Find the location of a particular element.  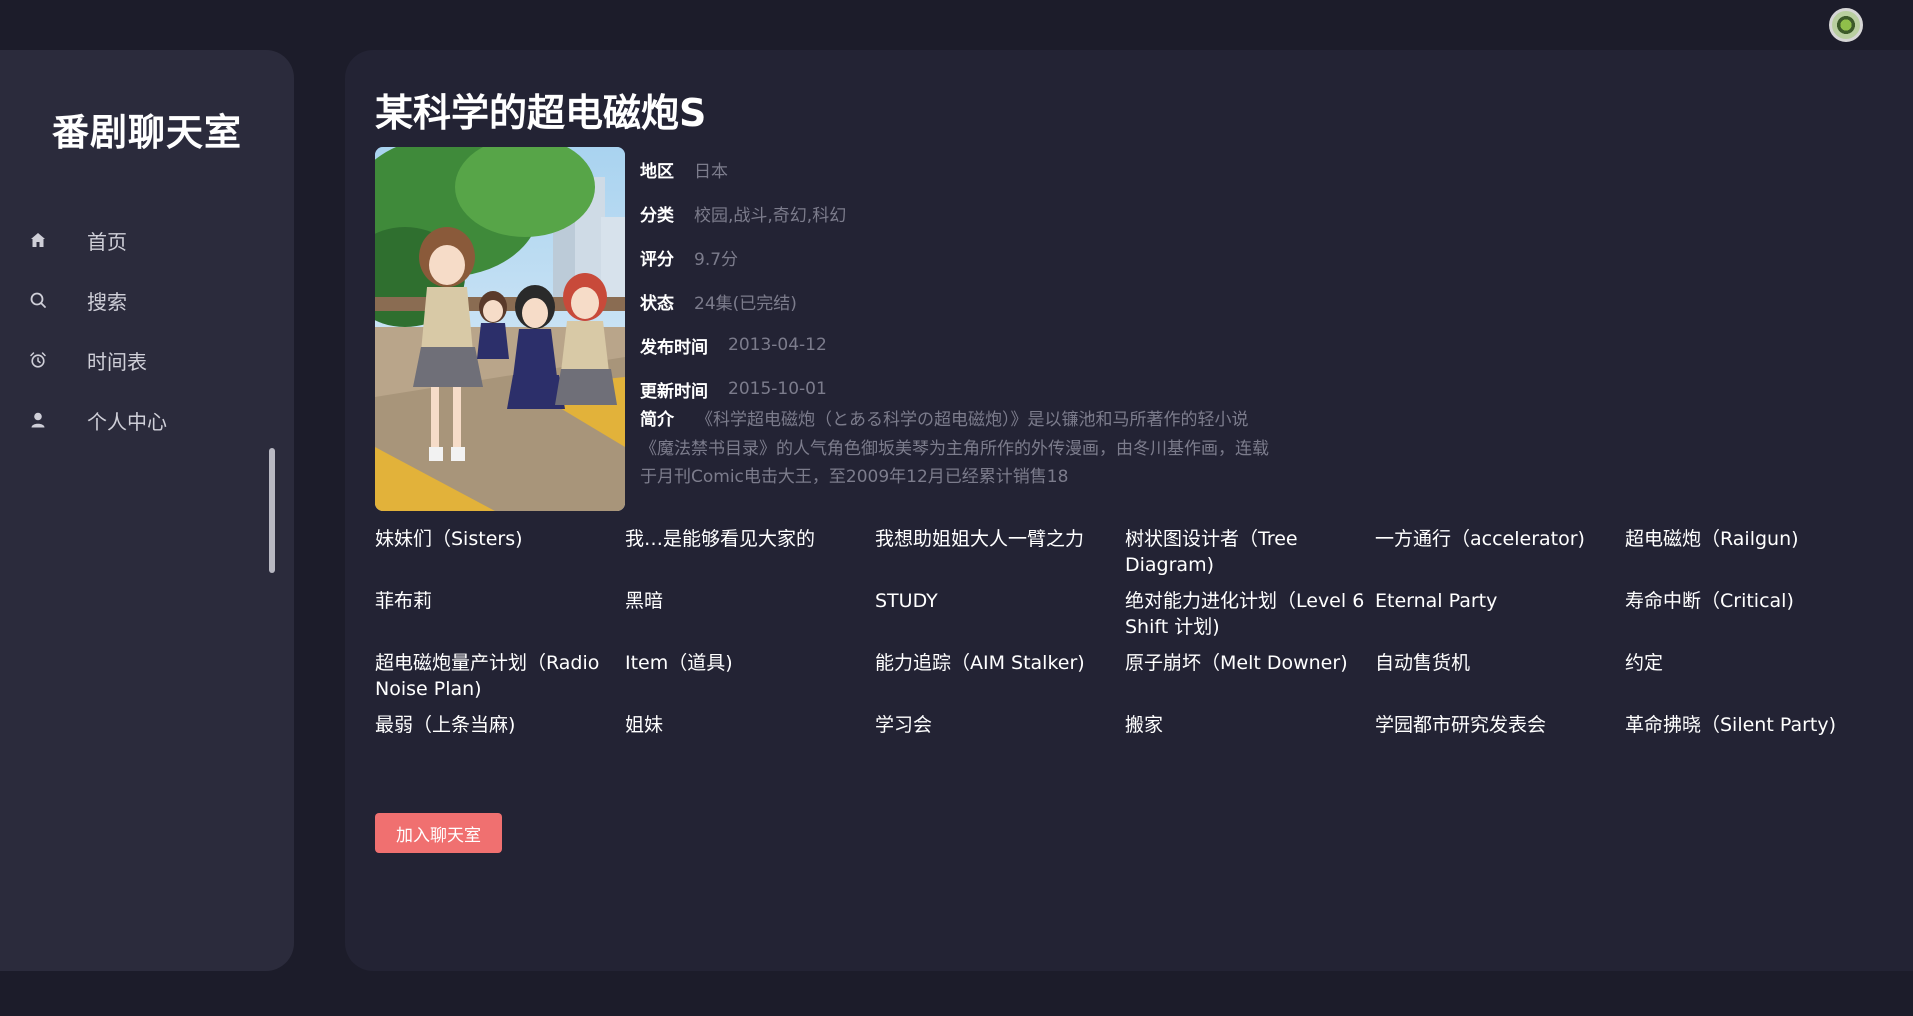

episode-item: 最弱（上条当麻) is located at coordinates (500, 743).